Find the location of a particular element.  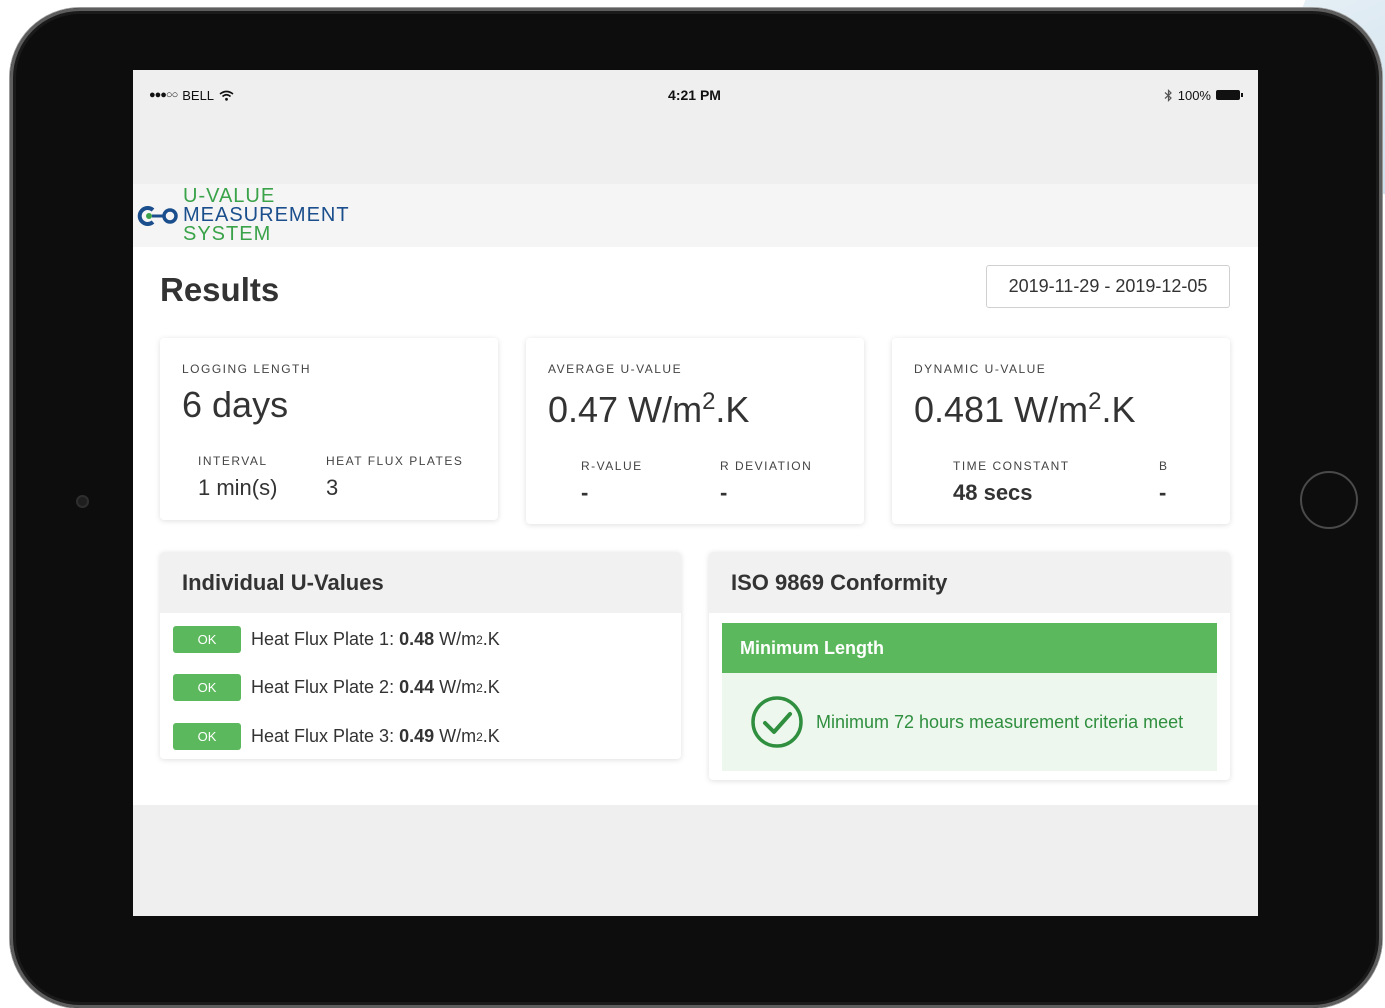

page-title: Results is located at coordinates (220, 289).